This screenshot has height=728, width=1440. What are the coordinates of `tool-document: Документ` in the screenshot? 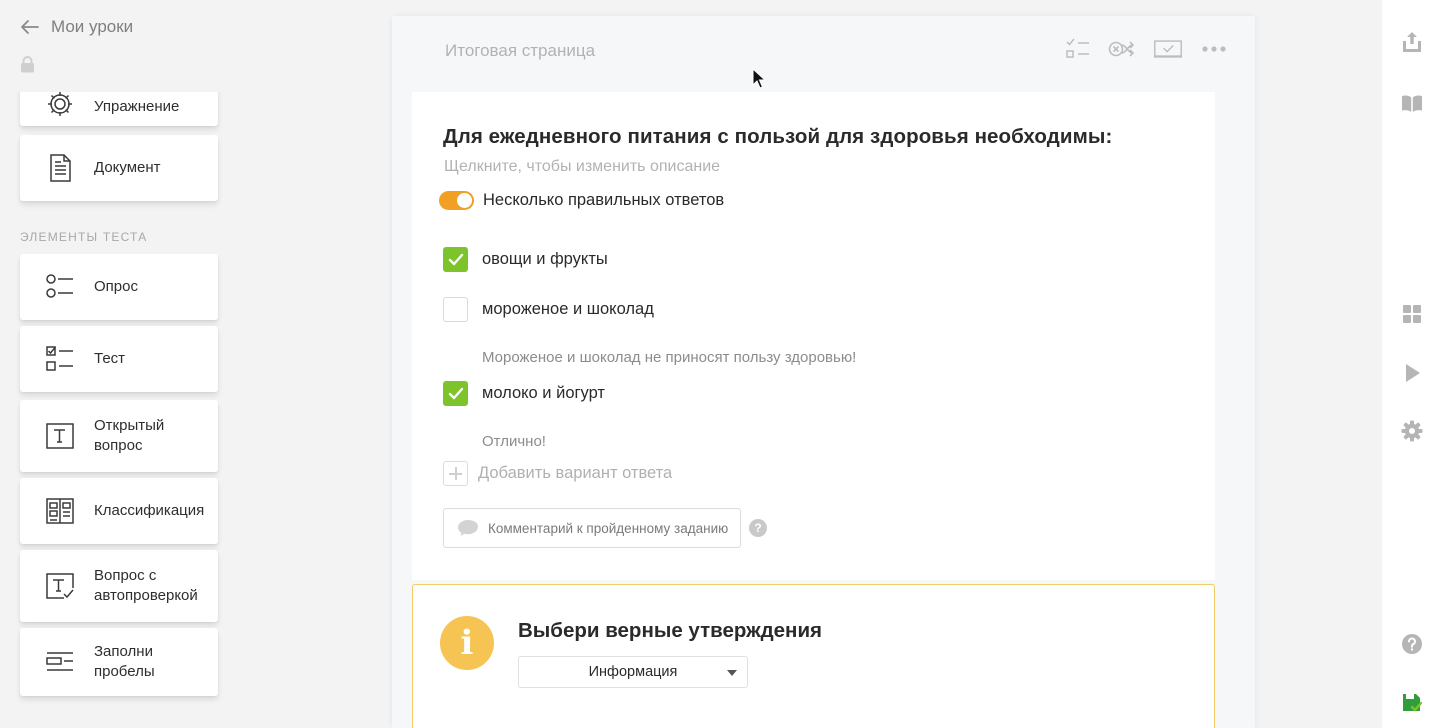 It's located at (119, 168).